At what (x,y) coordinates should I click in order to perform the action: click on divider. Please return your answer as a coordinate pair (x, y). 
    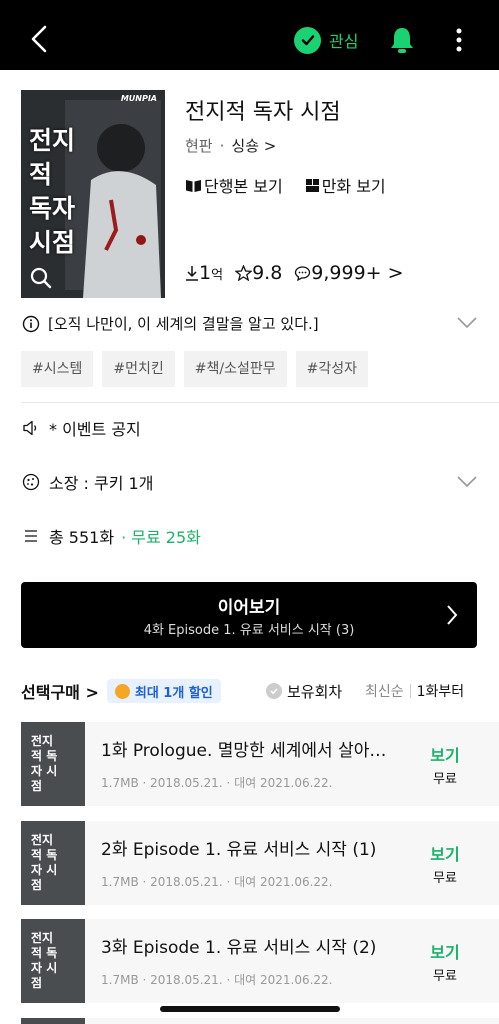
    Looking at the image, I should click on (260, 402).